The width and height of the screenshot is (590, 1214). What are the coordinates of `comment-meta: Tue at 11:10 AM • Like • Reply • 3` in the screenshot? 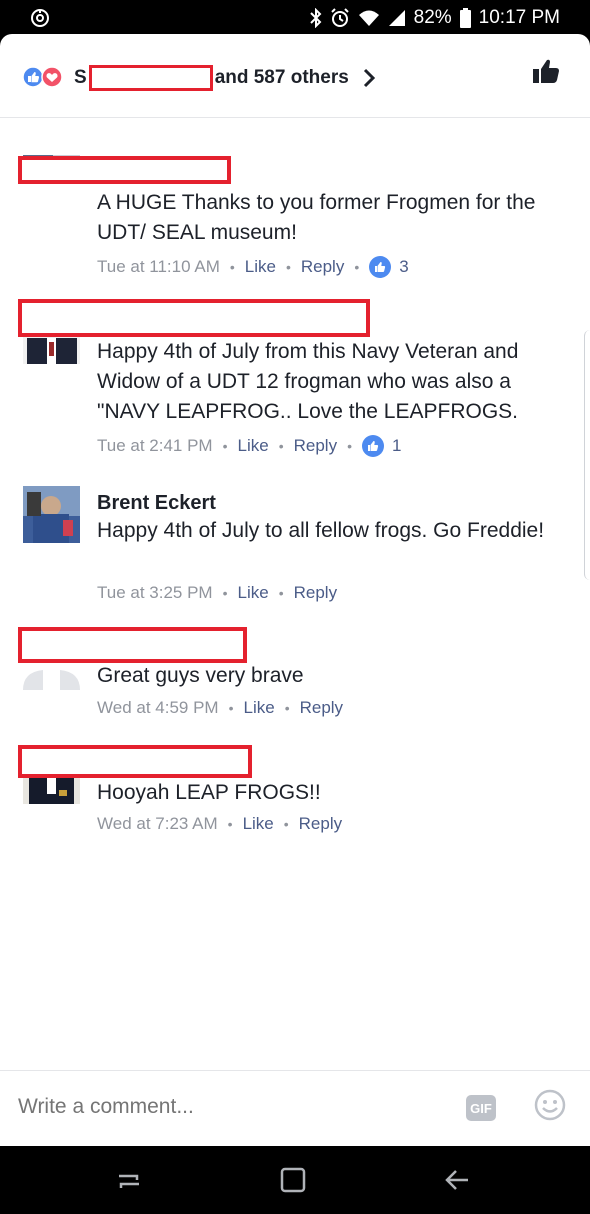 It's located at (253, 267).